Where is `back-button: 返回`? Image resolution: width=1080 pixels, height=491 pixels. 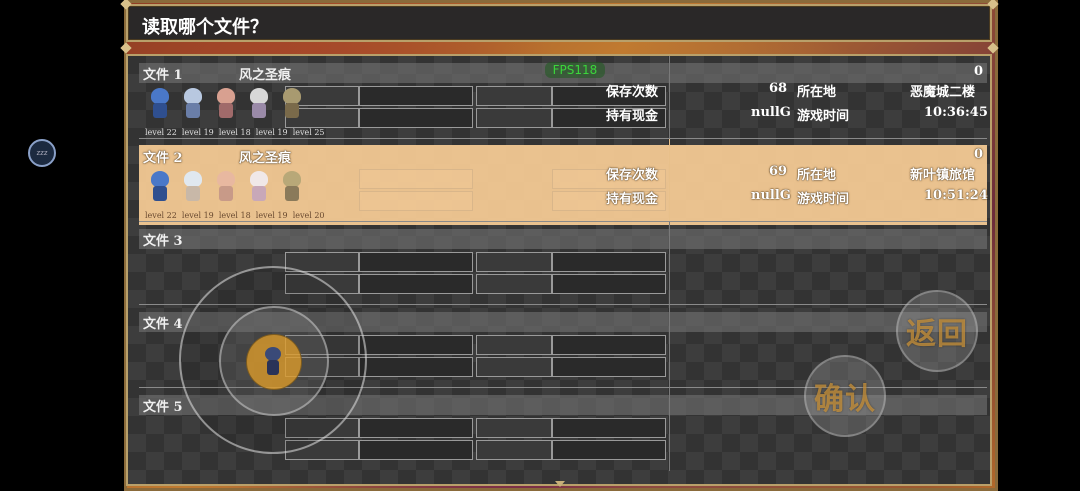
back-button: 返回 is located at coordinates (937, 331).